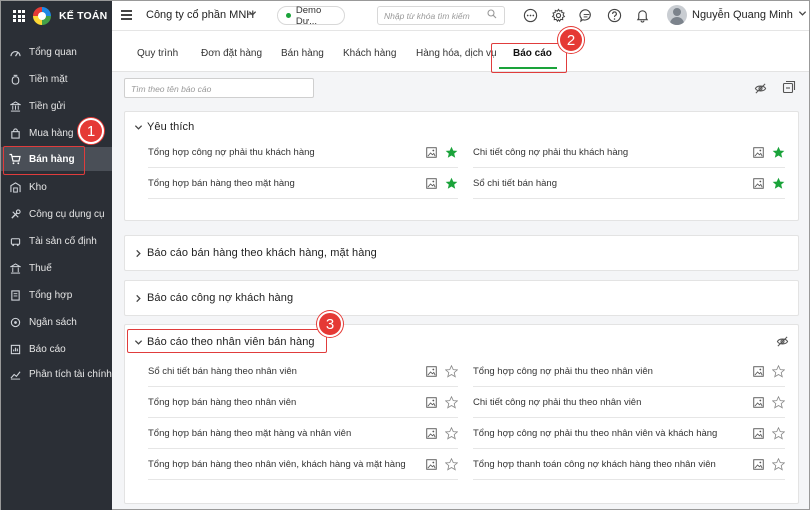  I want to click on report-name: Chi tiết công nợ phải thu theo nhân viên, so click(613, 402).